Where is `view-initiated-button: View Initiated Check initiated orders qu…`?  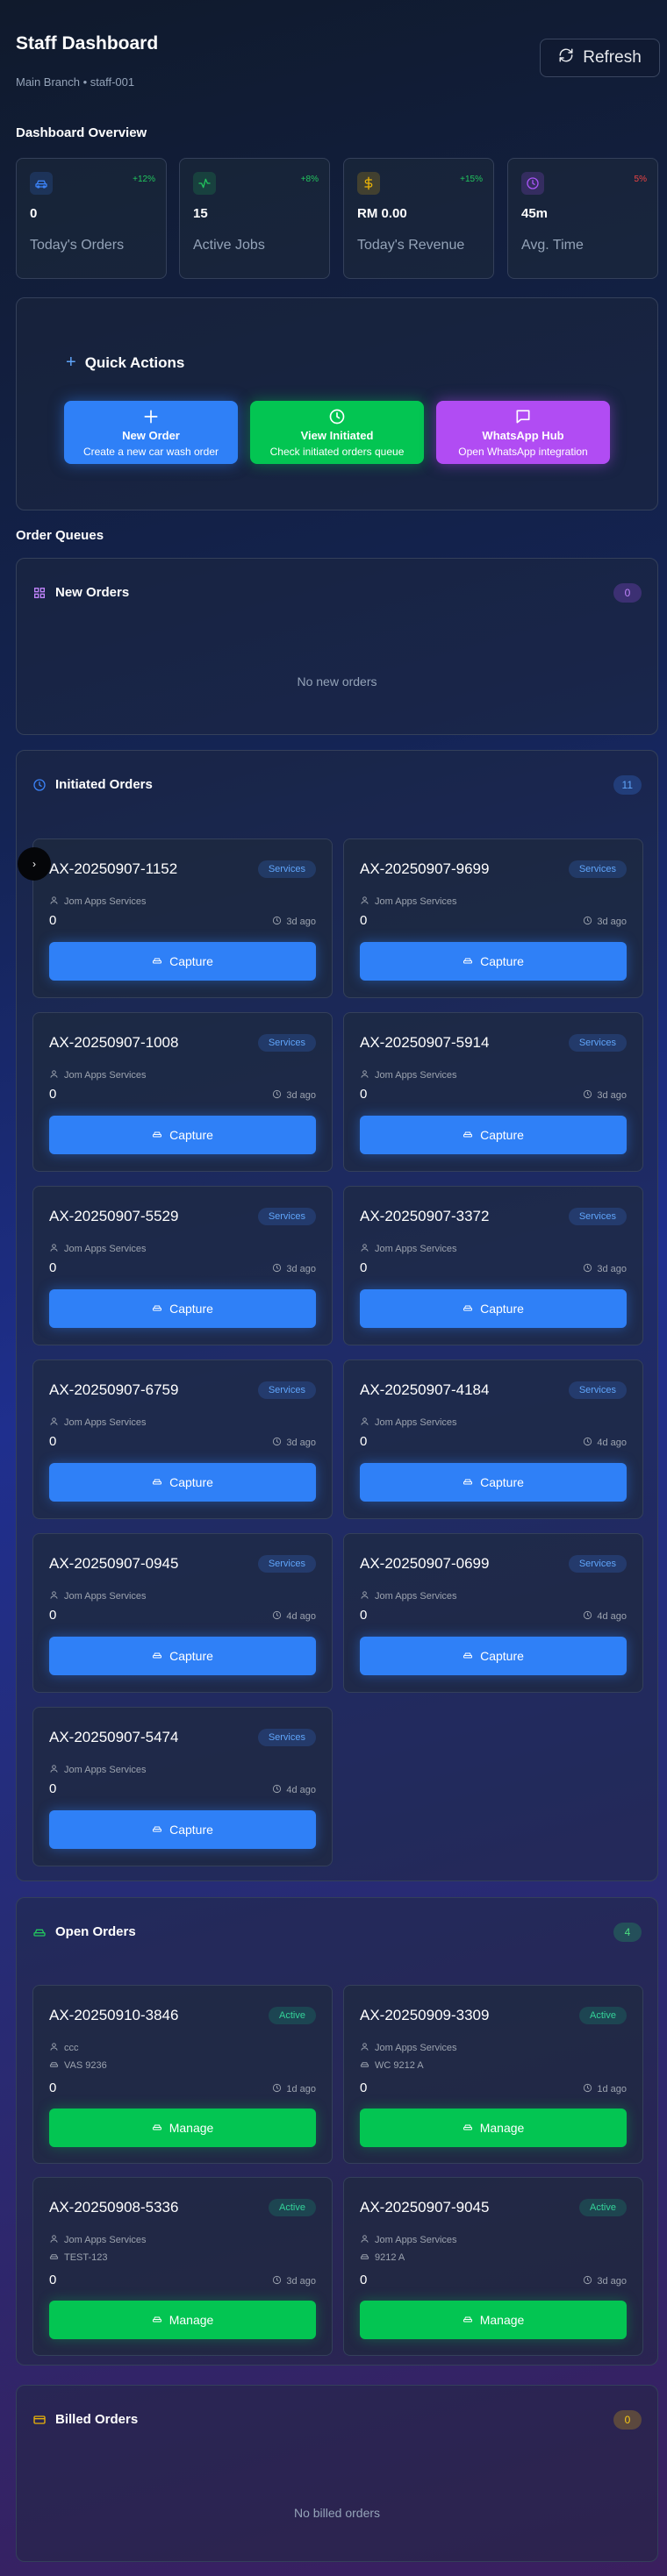
view-initiated-button: View Initiated Check initiated orders qu… is located at coordinates (337, 433).